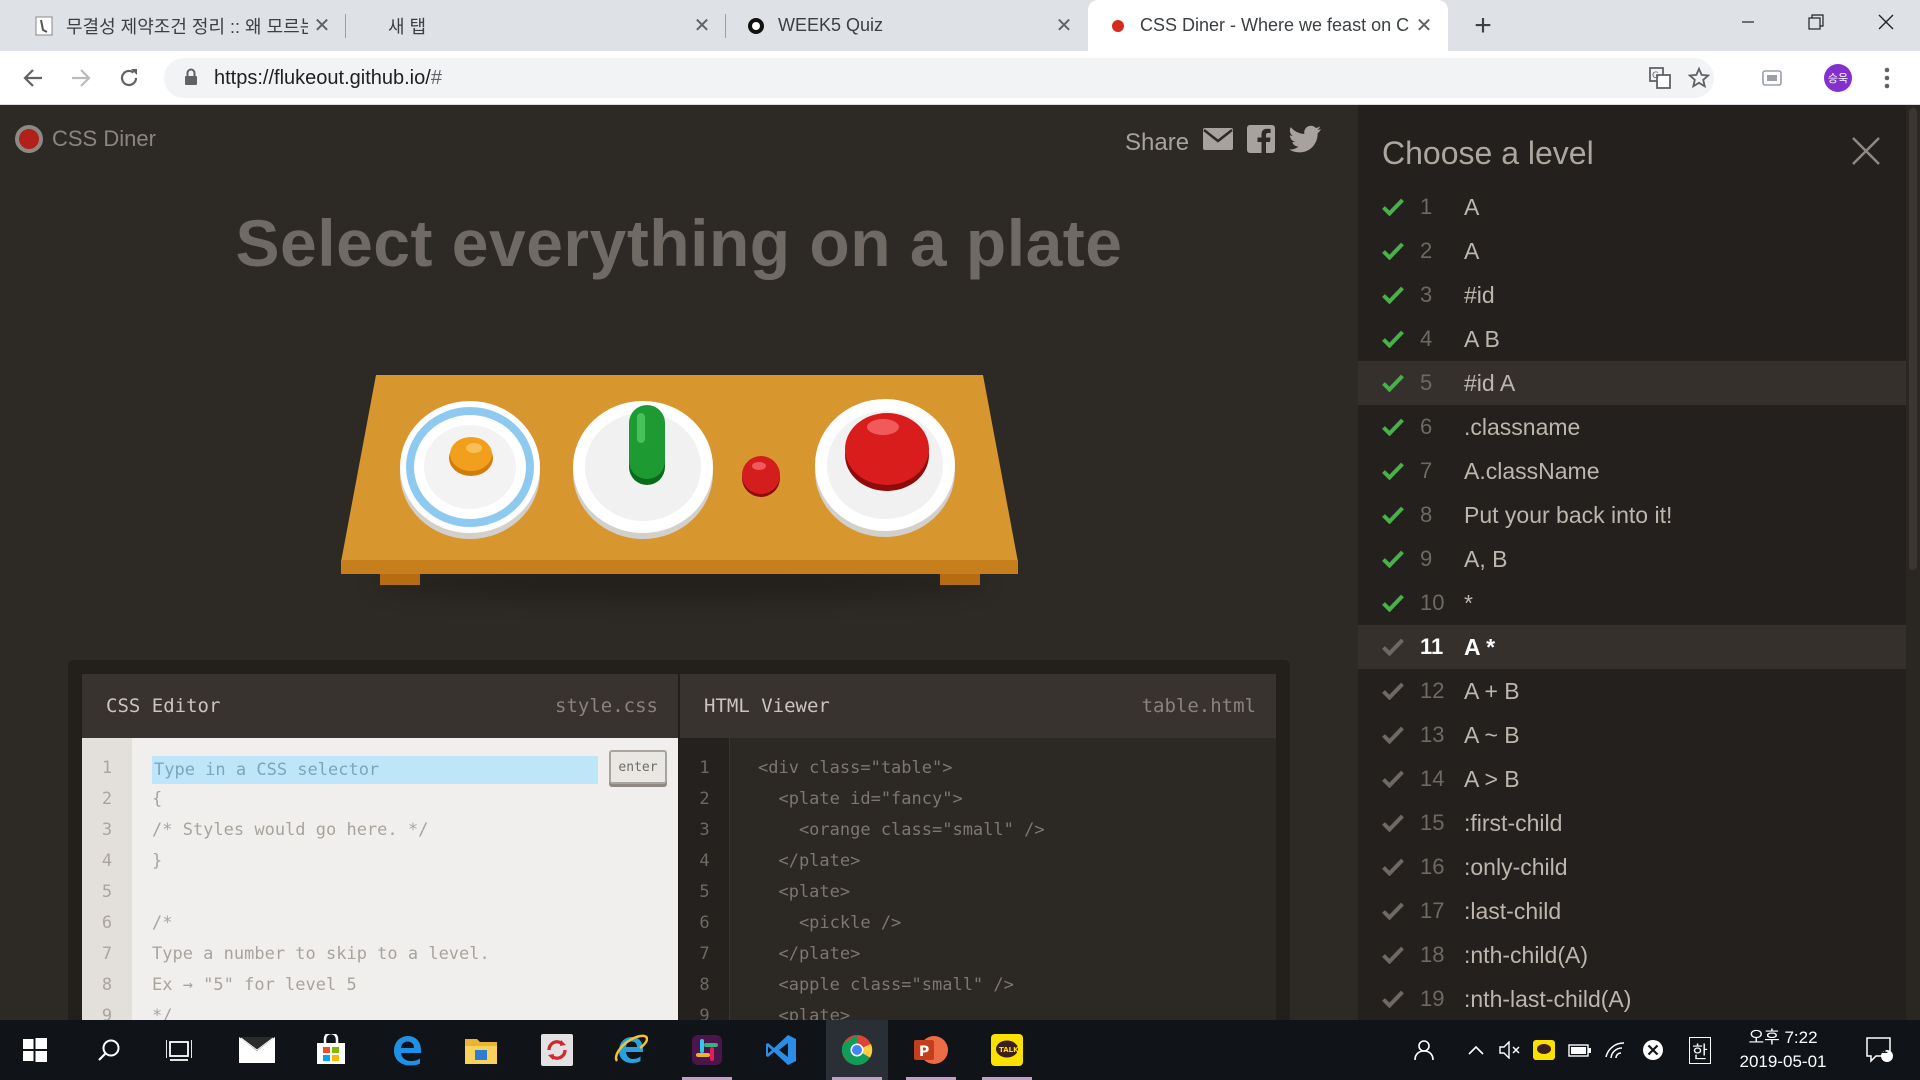 This screenshot has height=1080, width=1920. Describe the element at coordinates (1615, 1050) in the screenshot. I see `wifi-icon` at that location.